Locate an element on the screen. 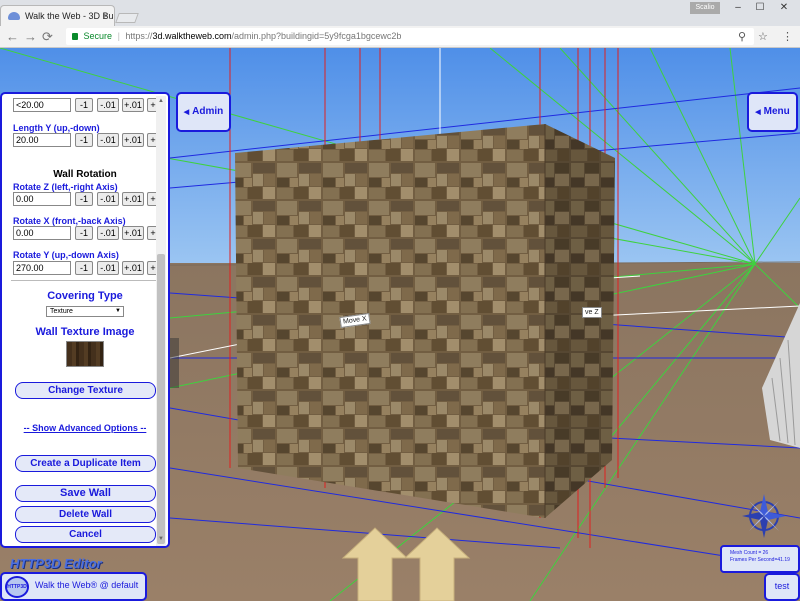  change-texture-button: Change Texture is located at coordinates (85, 390).